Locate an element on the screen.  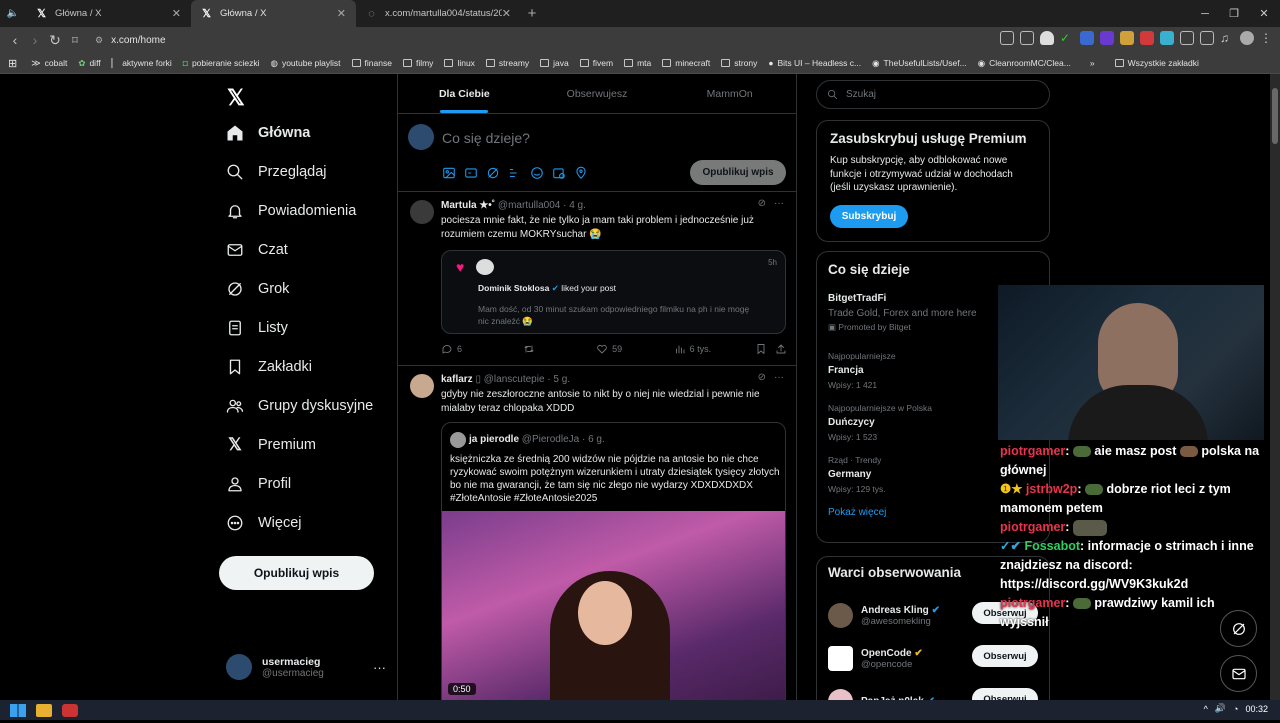
tab-list-mammon: MammOn is located at coordinates (729, 93).